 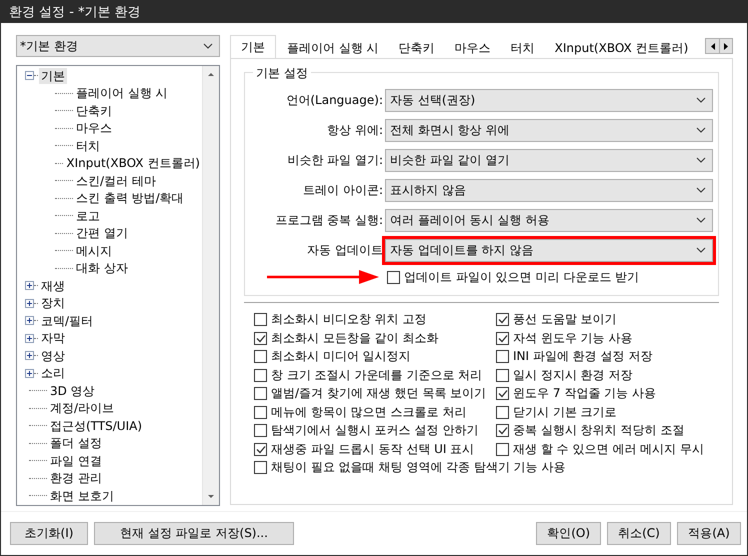 I want to click on setting-dropdown: 자동 선택(권장), so click(x=549, y=100).